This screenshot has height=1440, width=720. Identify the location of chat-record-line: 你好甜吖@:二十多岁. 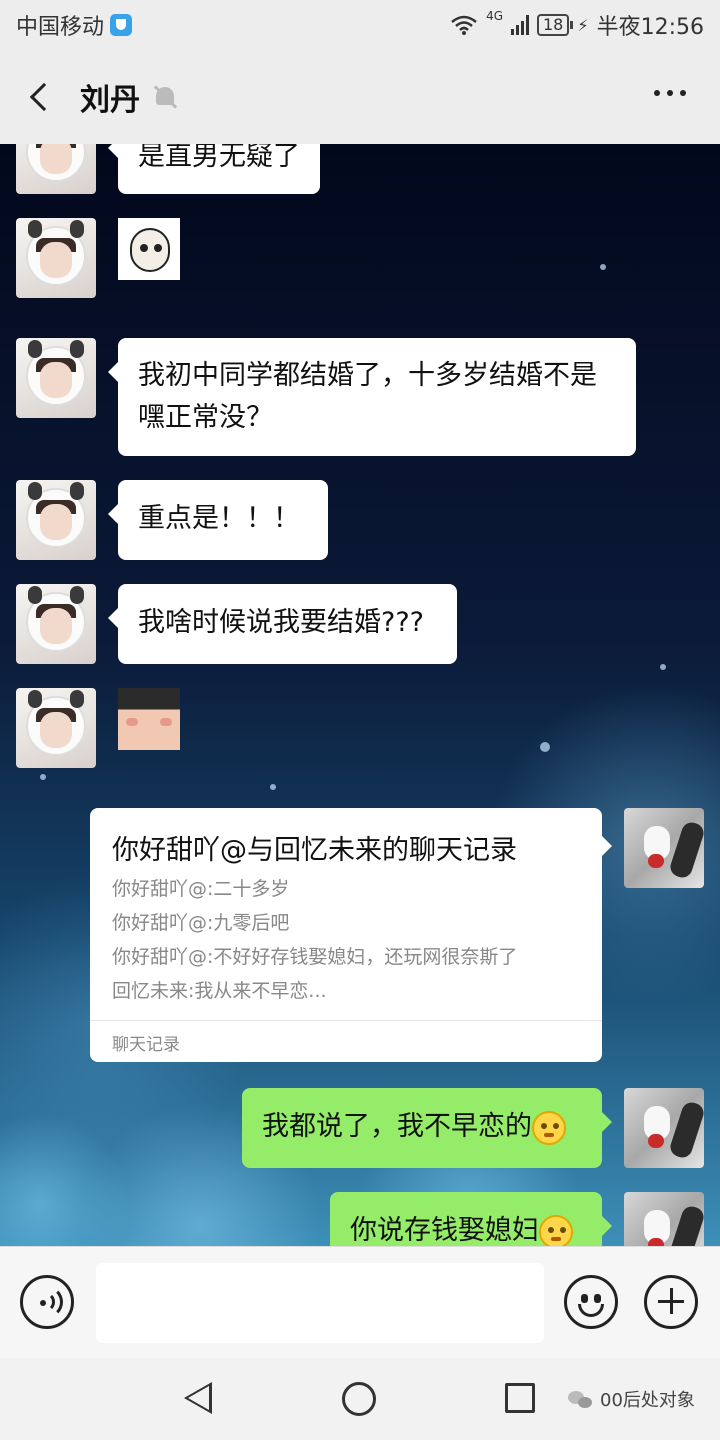
(201, 889).